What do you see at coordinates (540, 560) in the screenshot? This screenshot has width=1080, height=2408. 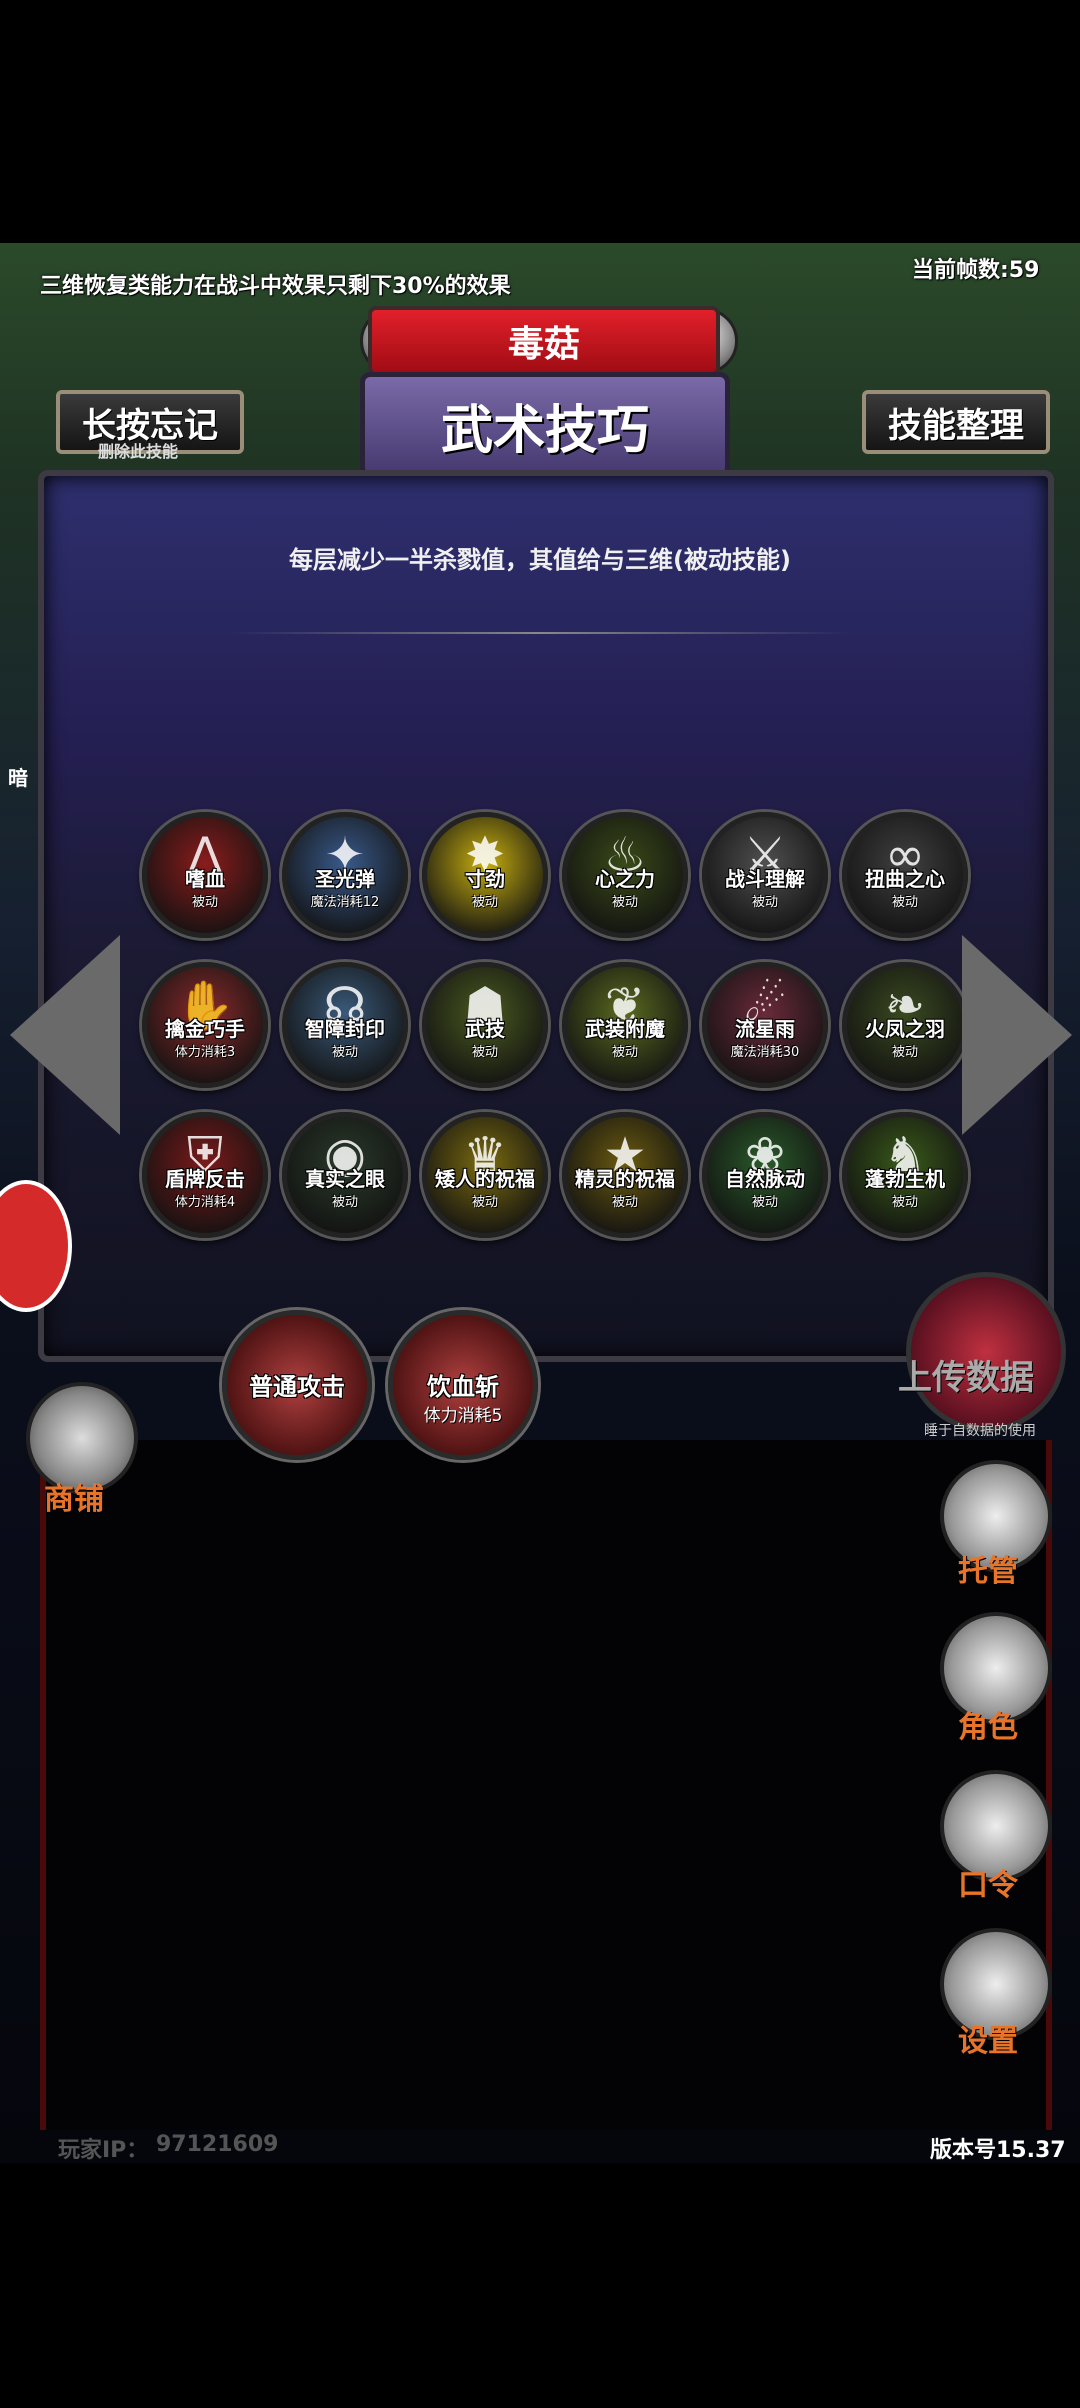 I see `skill-description: 每层减少一半杀戮值，其值给与三维(被动技能)` at bounding box center [540, 560].